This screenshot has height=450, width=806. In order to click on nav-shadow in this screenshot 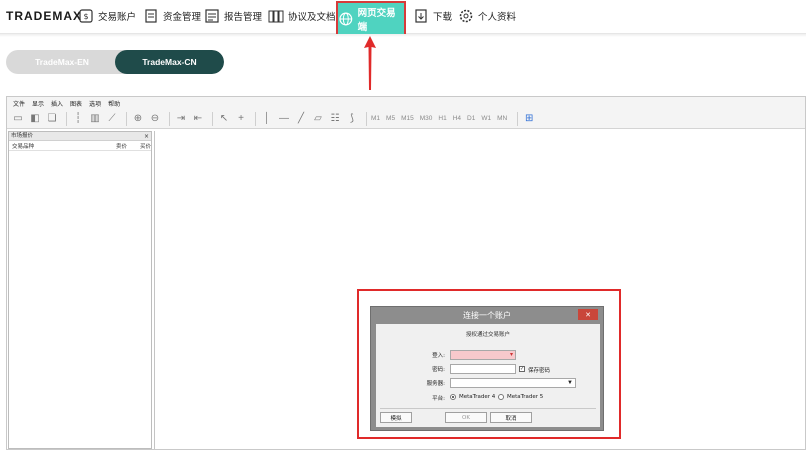, I will do `click(403, 35)`.